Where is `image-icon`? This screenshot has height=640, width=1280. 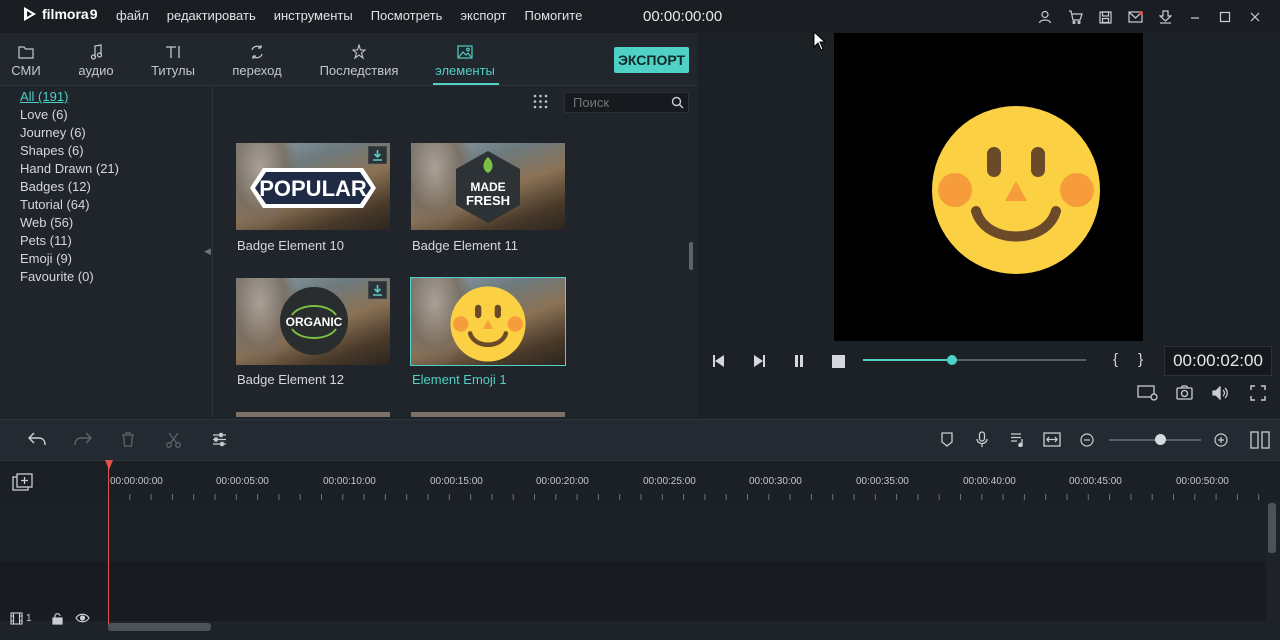
image-icon is located at coordinates (465, 52).